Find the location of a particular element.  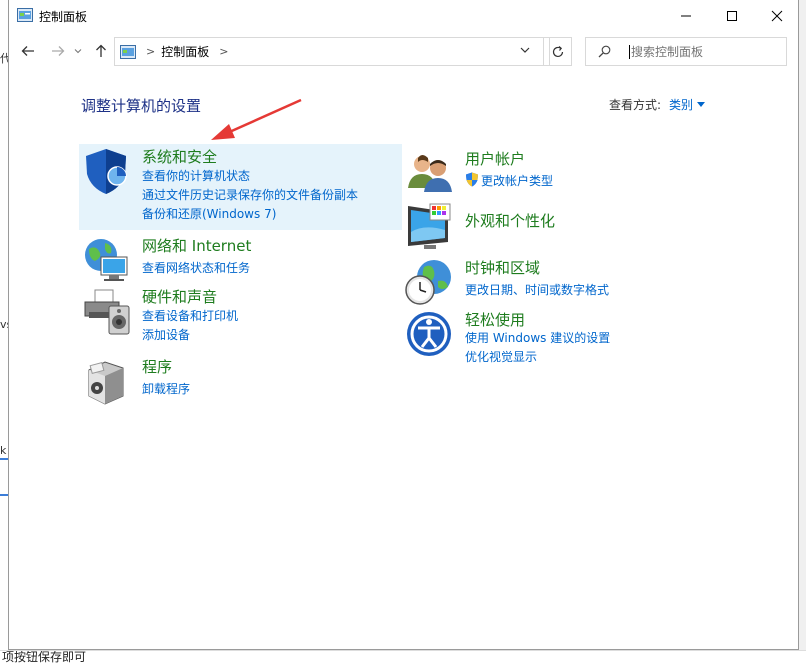

link-change-account-type: 更改帐户类型 is located at coordinates (517, 180).